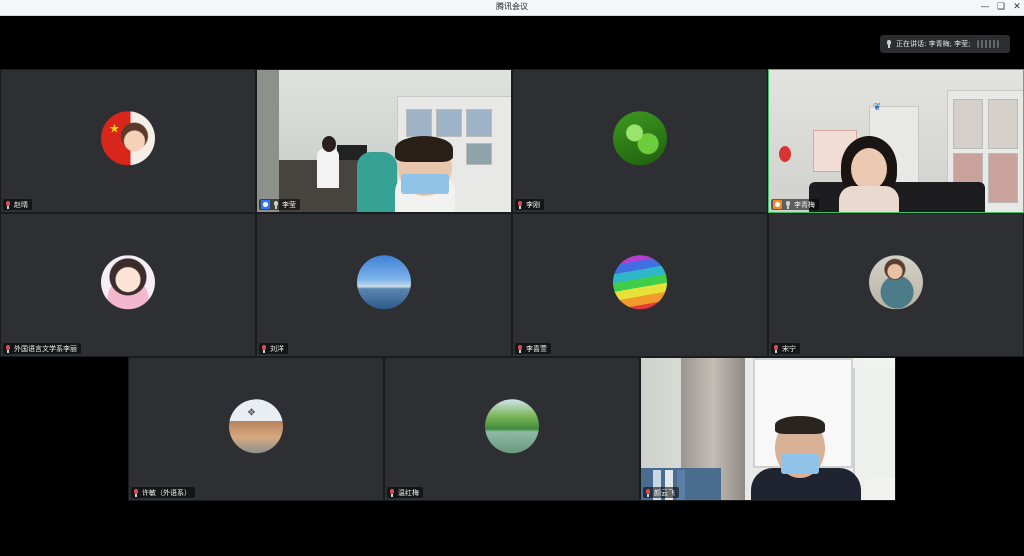 This screenshot has width=1024, height=556. I want to click on woman-flowers-avatar, so click(896, 282).